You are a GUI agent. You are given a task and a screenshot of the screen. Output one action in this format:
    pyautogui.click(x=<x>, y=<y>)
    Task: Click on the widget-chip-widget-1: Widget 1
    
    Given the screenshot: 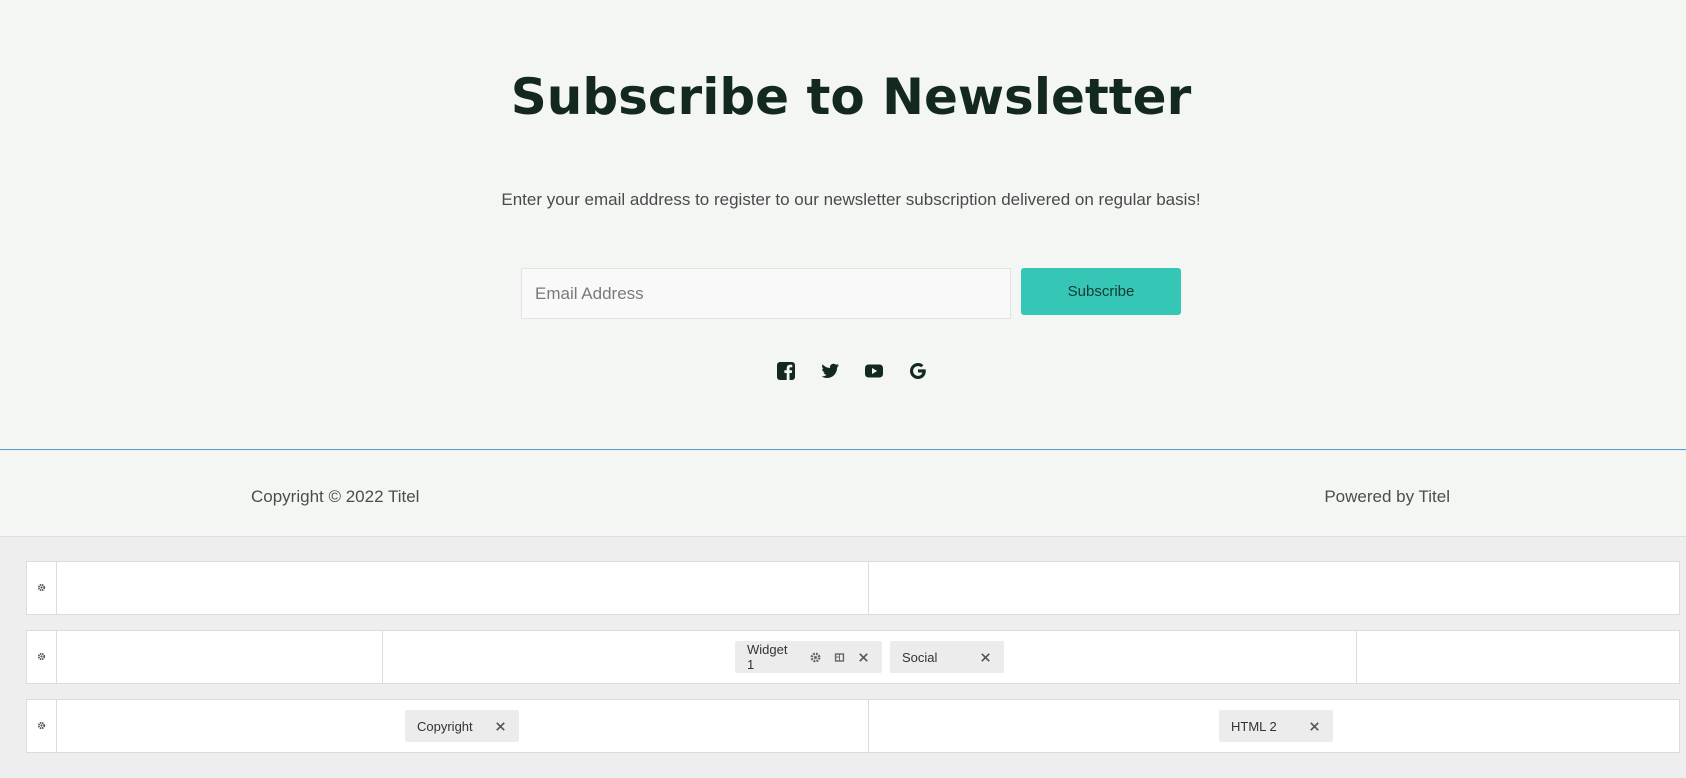 What is the action you would take?
    pyautogui.click(x=808, y=657)
    